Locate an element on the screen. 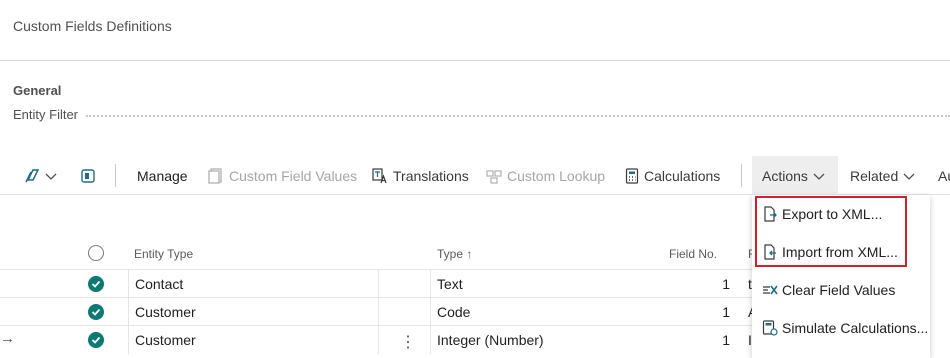 The width and height of the screenshot is (950, 358). type-cell: Integer (Number) is located at coordinates (490, 340).